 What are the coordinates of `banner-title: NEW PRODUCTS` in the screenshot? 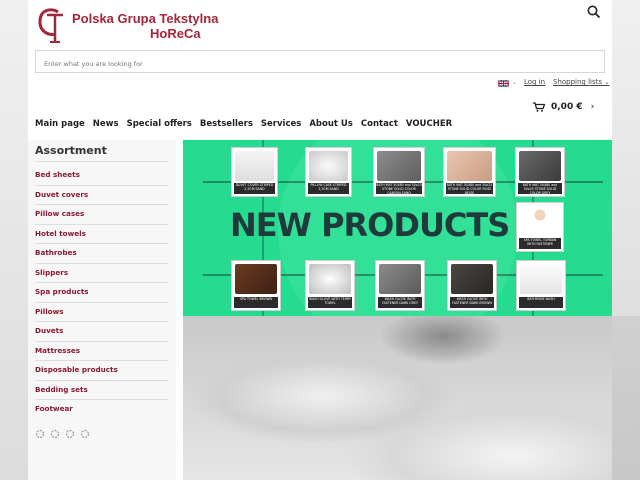 It's located at (370, 225).